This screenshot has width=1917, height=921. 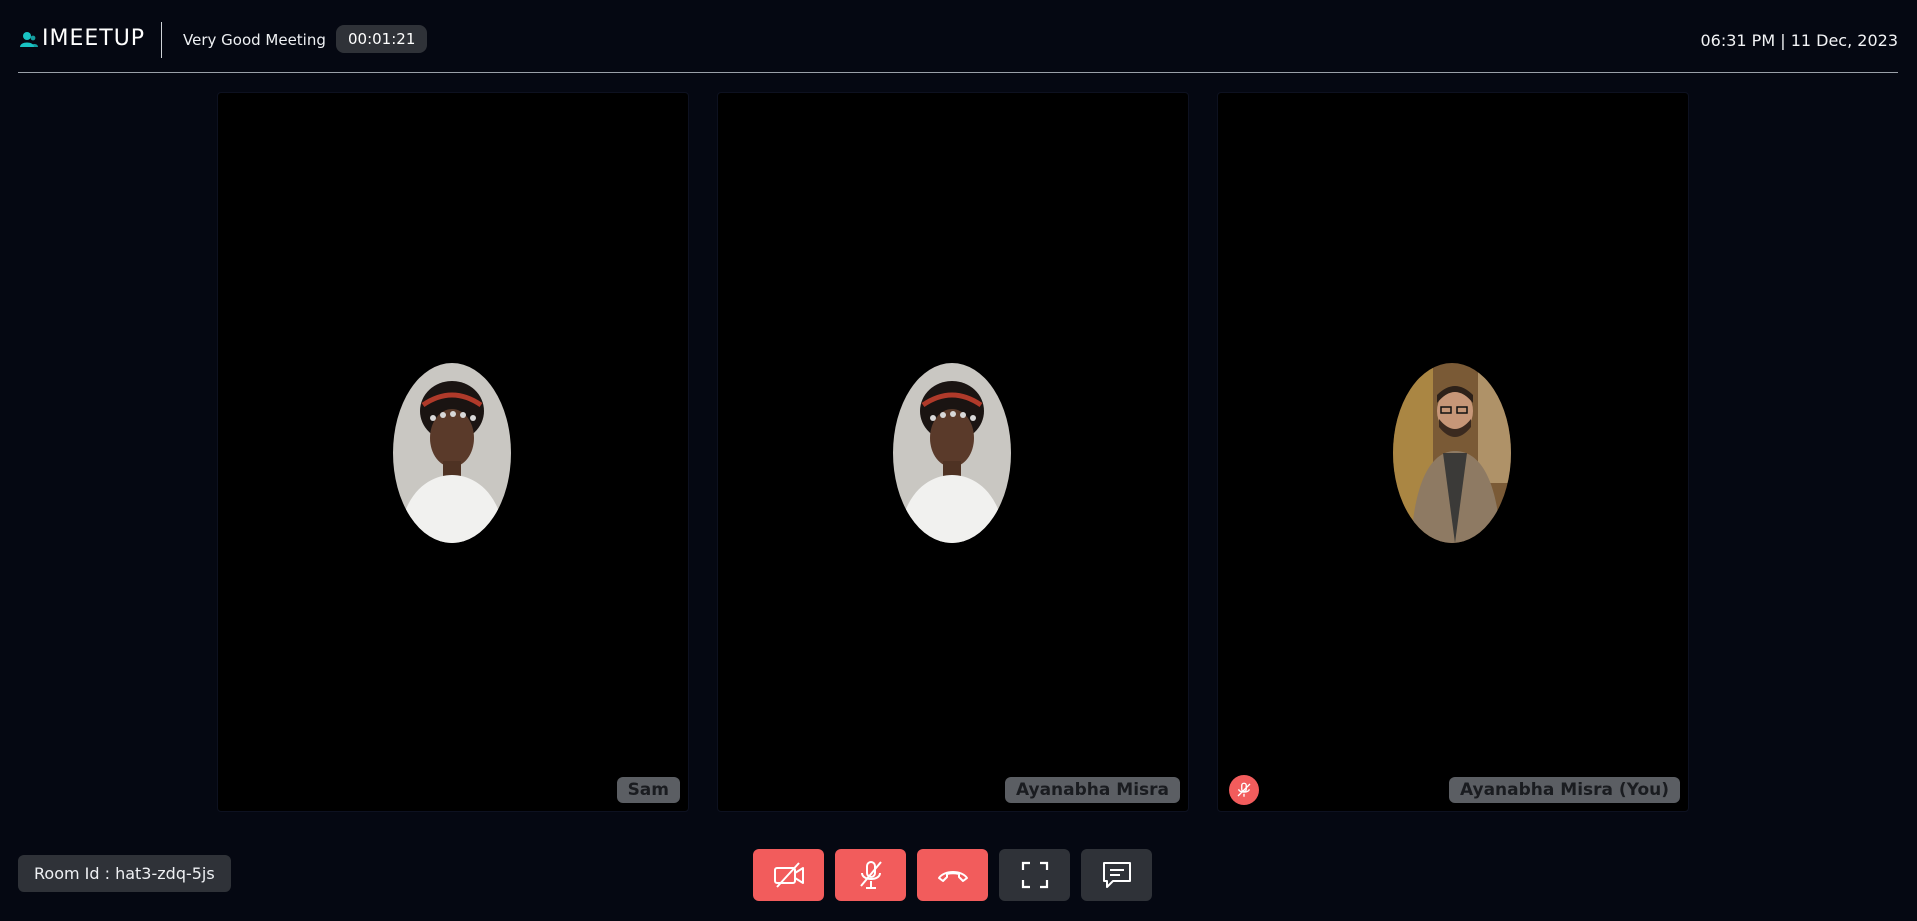 What do you see at coordinates (382, 39) in the screenshot?
I see `meeting-timer: 00:01:21` at bounding box center [382, 39].